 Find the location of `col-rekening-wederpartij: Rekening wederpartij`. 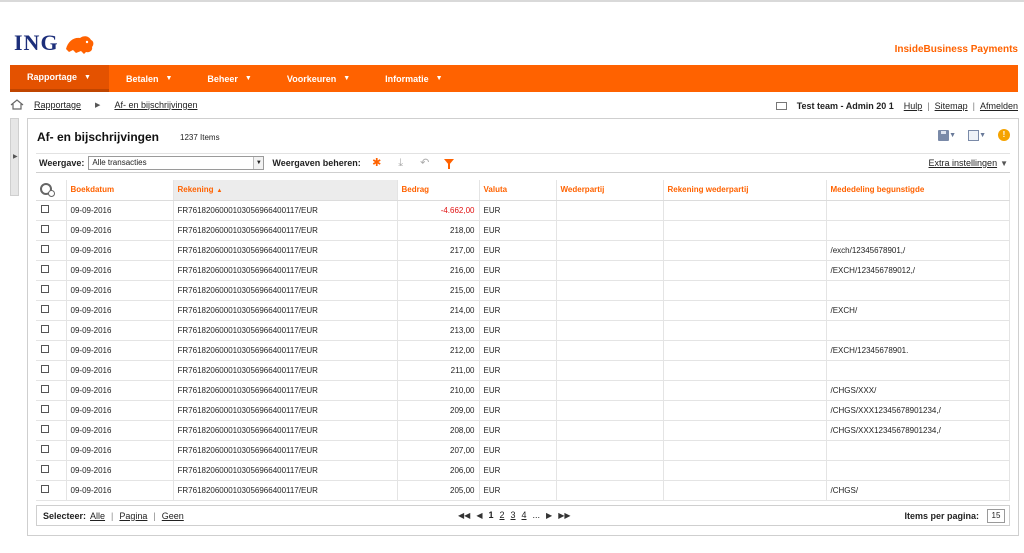

col-rekening-wederpartij: Rekening wederpartij is located at coordinates (745, 190).